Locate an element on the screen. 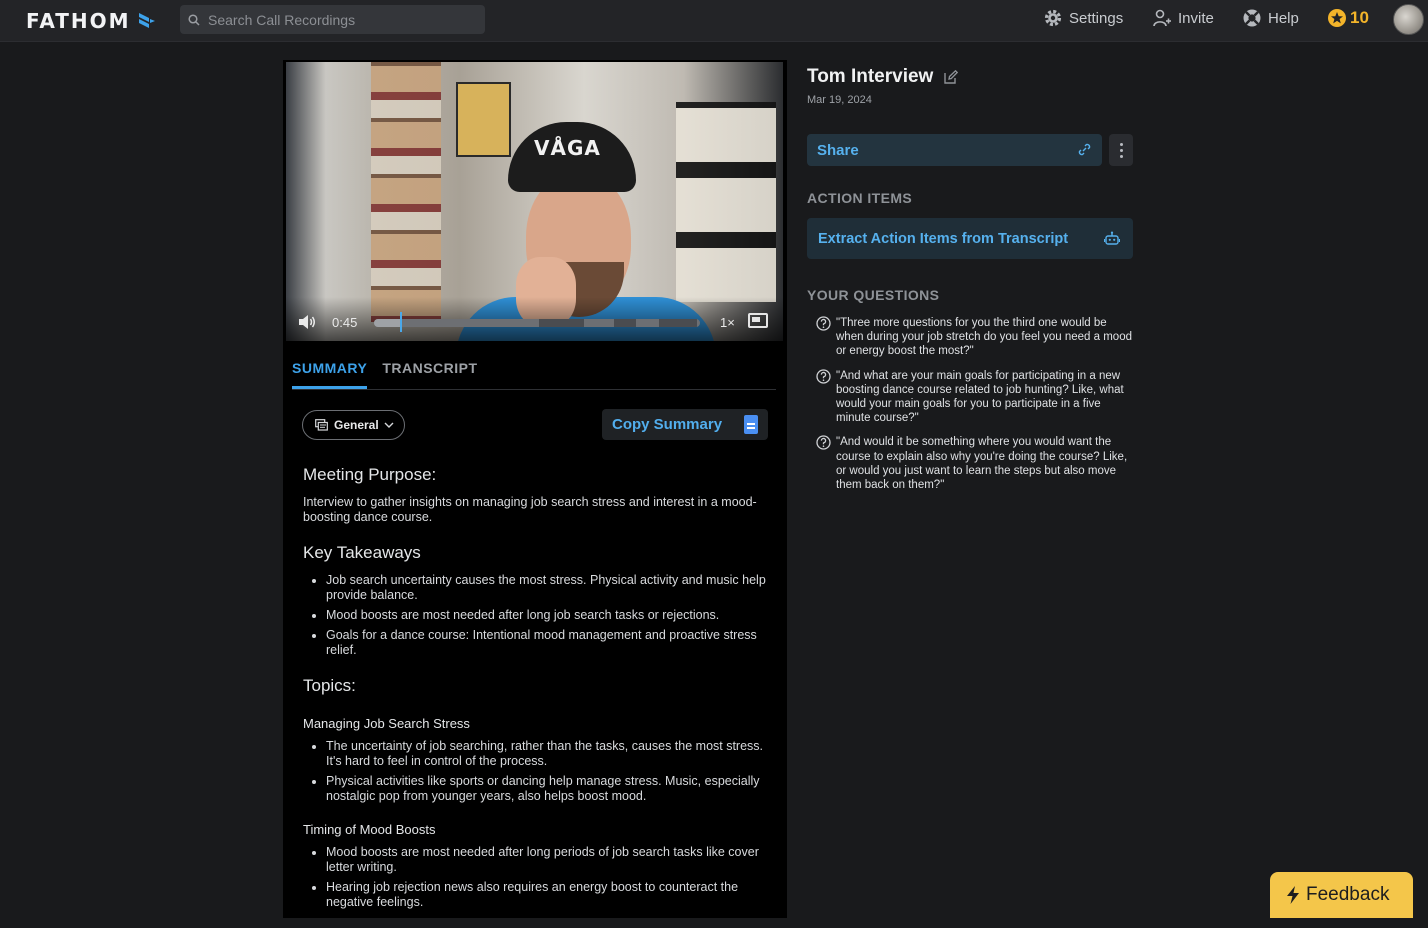 Image resolution: width=1428 pixels, height=928 pixels. points-count: 10 is located at coordinates (1359, 17).